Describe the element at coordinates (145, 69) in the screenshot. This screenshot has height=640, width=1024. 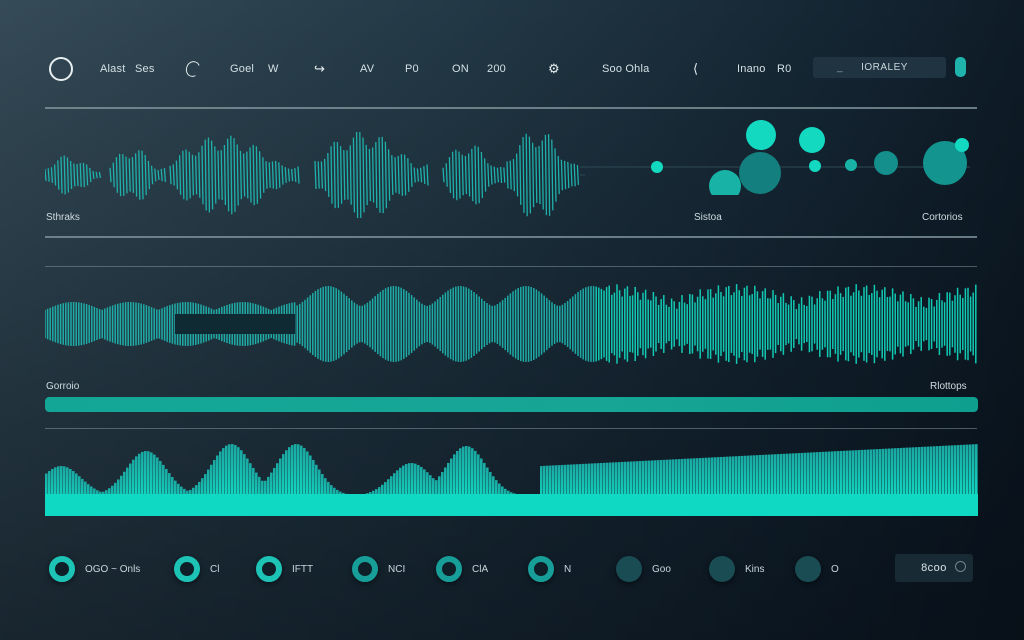
I see `toolbar-item: Ses` at that location.